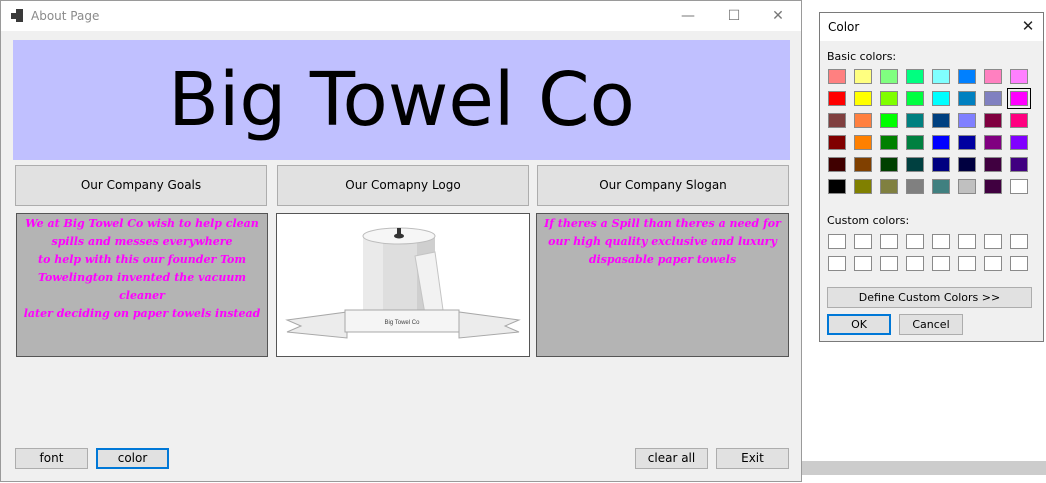  Describe the element at coordinates (967, 164) in the screenshot. I see `basic-color-swatch-r4-c5` at that location.